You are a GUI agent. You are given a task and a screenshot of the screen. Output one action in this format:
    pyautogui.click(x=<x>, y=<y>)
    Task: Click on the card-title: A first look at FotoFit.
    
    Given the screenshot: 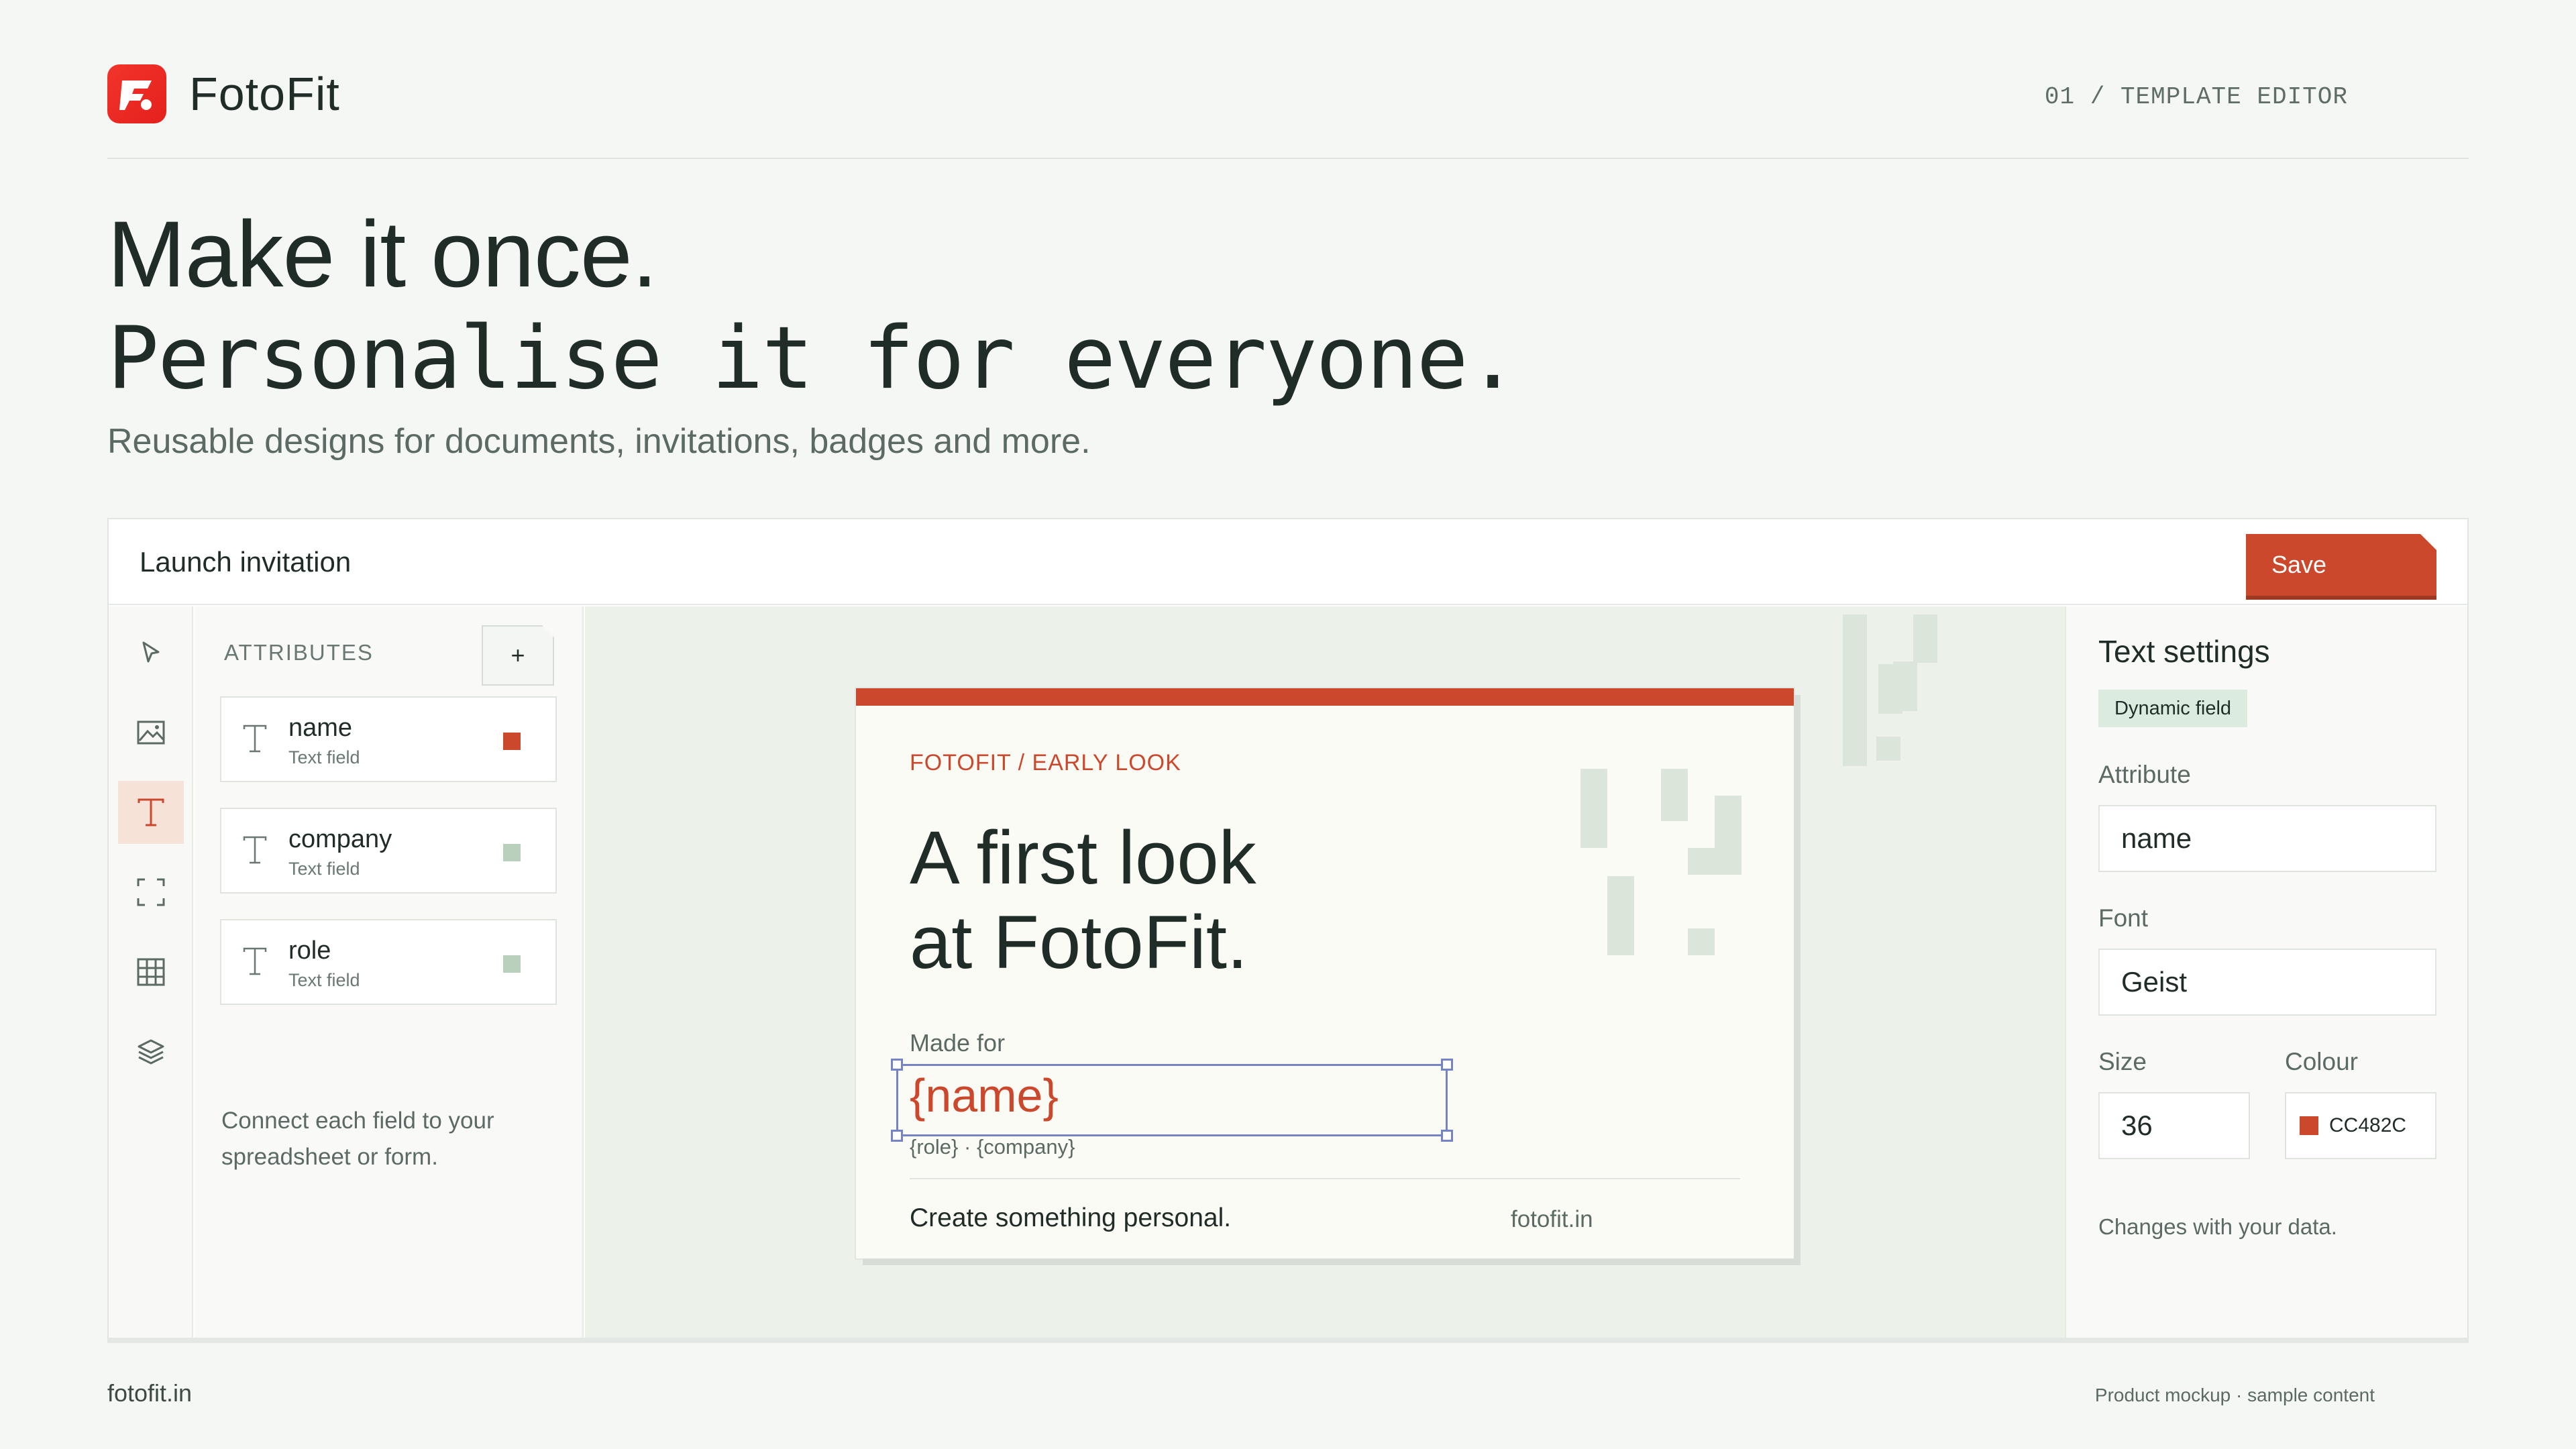 What is the action you would take?
    pyautogui.click(x=1083, y=900)
    